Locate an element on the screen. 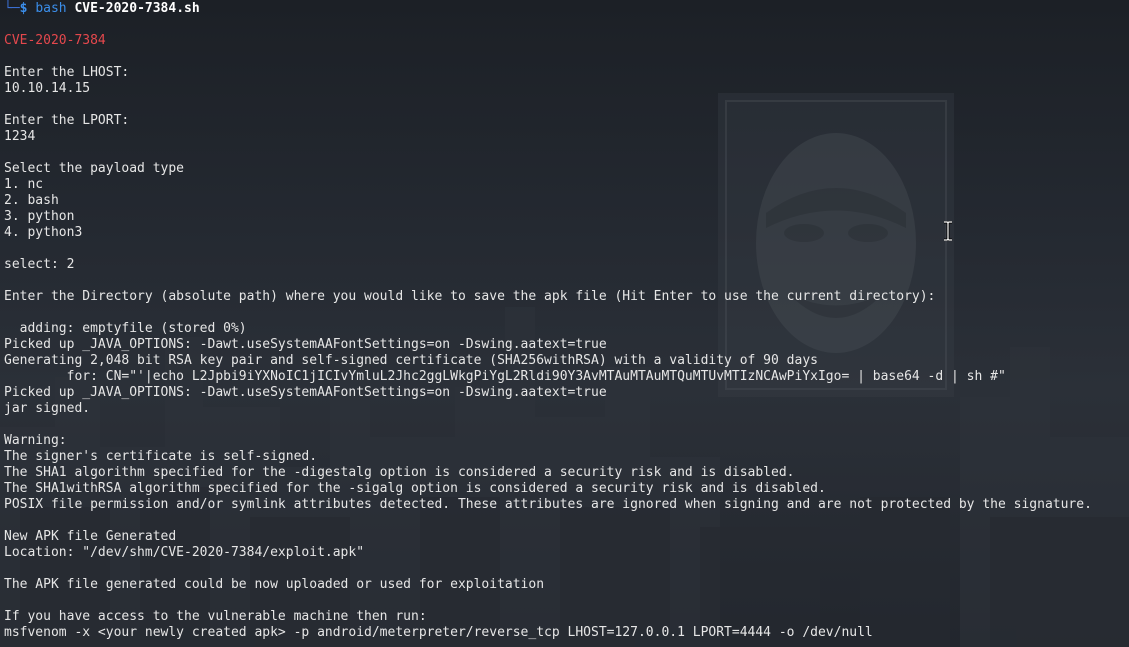  terminal-line: 1. nc is located at coordinates (24, 184).